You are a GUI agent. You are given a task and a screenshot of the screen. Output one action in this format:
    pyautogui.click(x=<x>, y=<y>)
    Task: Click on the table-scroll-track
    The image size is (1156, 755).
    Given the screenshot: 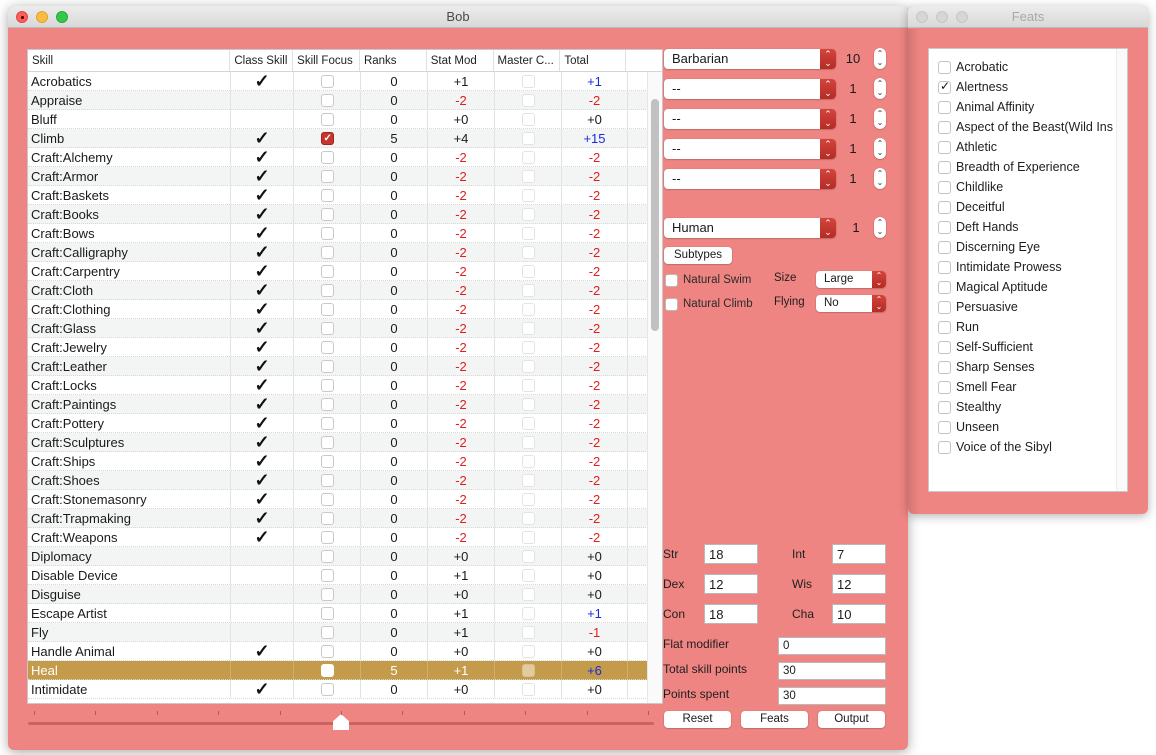 What is the action you would take?
    pyautogui.click(x=654, y=387)
    